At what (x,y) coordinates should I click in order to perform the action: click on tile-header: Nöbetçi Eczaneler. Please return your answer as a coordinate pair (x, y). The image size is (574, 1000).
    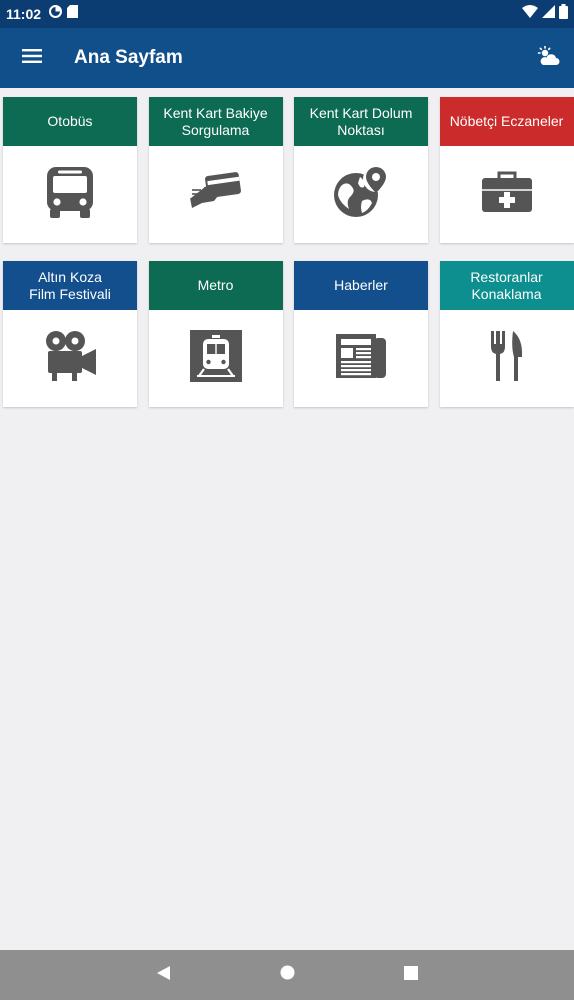
    Looking at the image, I should click on (506, 121).